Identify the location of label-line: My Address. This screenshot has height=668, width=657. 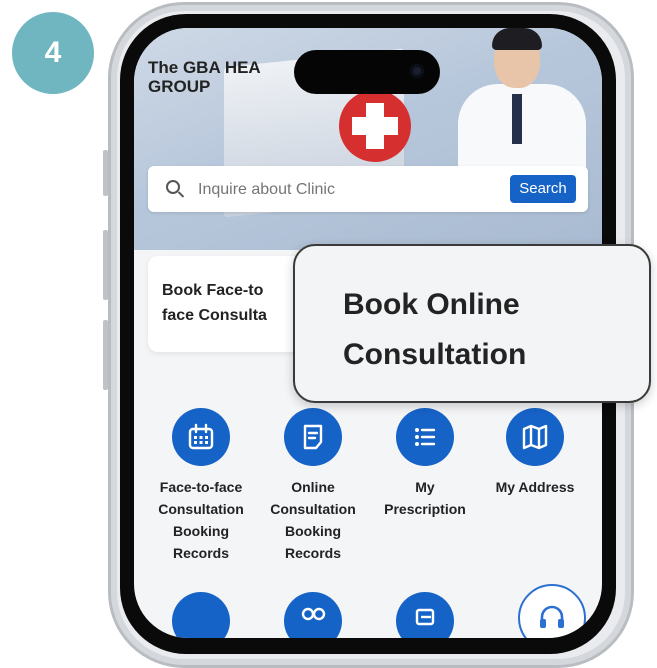
(535, 487).